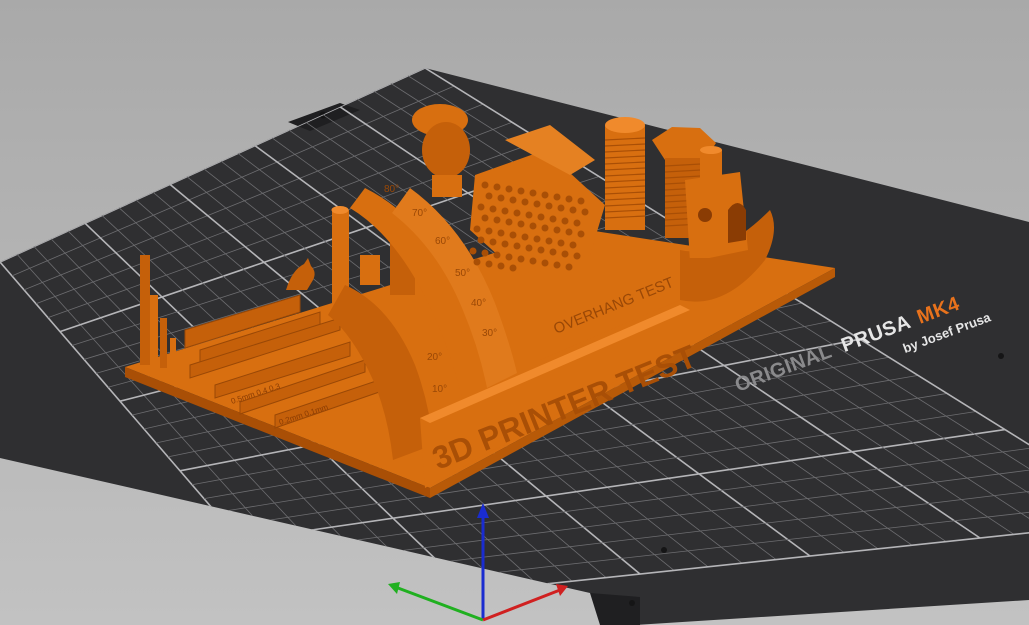 The height and width of the screenshot is (625, 1029). I want to click on model-threaded-cylinder, so click(625, 177).